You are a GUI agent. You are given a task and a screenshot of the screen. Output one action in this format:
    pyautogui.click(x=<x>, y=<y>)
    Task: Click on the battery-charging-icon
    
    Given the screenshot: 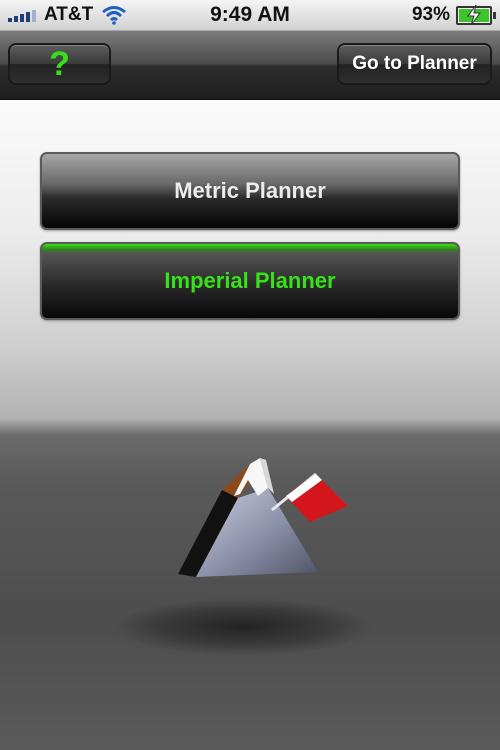 What is the action you would take?
    pyautogui.click(x=476, y=14)
    